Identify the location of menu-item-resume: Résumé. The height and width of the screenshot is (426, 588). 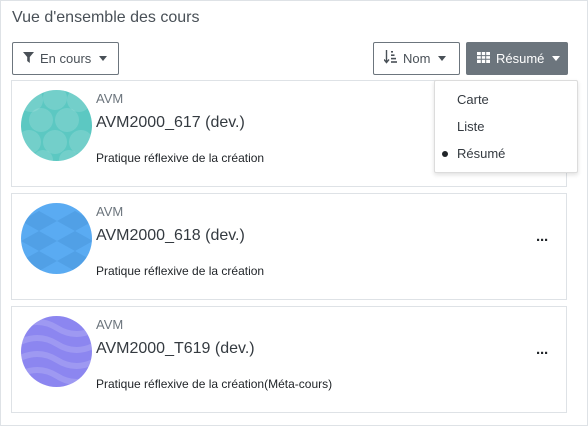
(481, 153).